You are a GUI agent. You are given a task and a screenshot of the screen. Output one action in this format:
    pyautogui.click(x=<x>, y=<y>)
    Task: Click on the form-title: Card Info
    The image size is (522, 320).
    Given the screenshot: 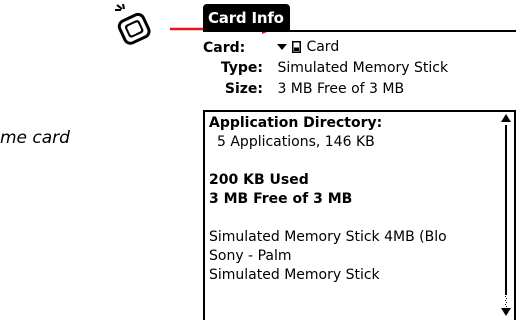 What is the action you would take?
    pyautogui.click(x=246, y=18)
    